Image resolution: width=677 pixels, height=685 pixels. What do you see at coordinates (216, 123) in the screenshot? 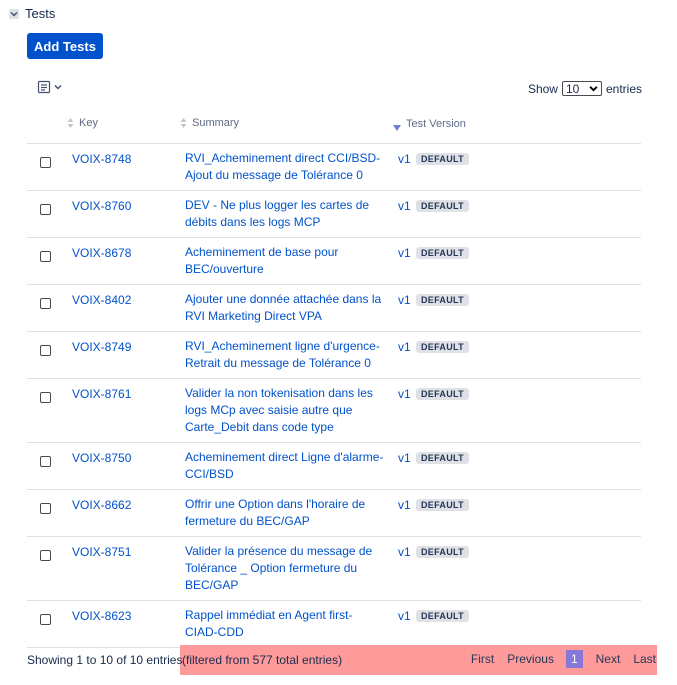
I see `column-header-summary-label: Summary` at bounding box center [216, 123].